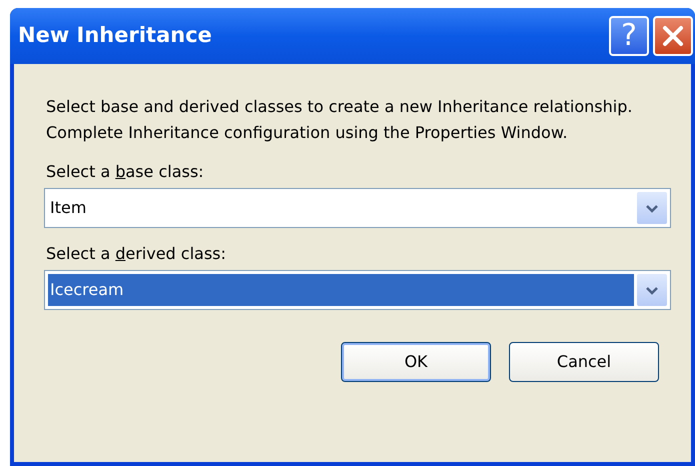  I want to click on class-dropdown: Icecream, so click(357, 290).